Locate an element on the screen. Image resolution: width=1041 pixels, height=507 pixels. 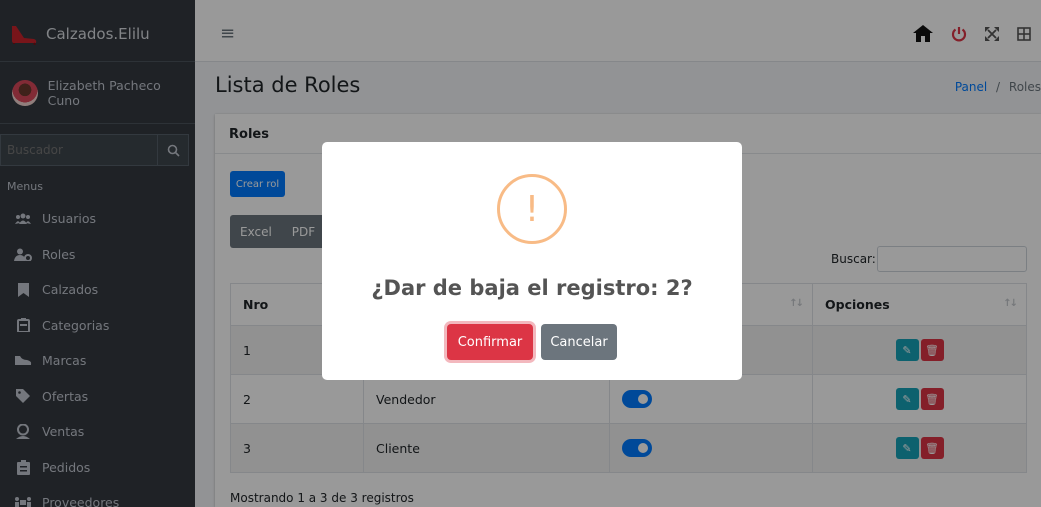
warning-icon: ! is located at coordinates (532, 209).